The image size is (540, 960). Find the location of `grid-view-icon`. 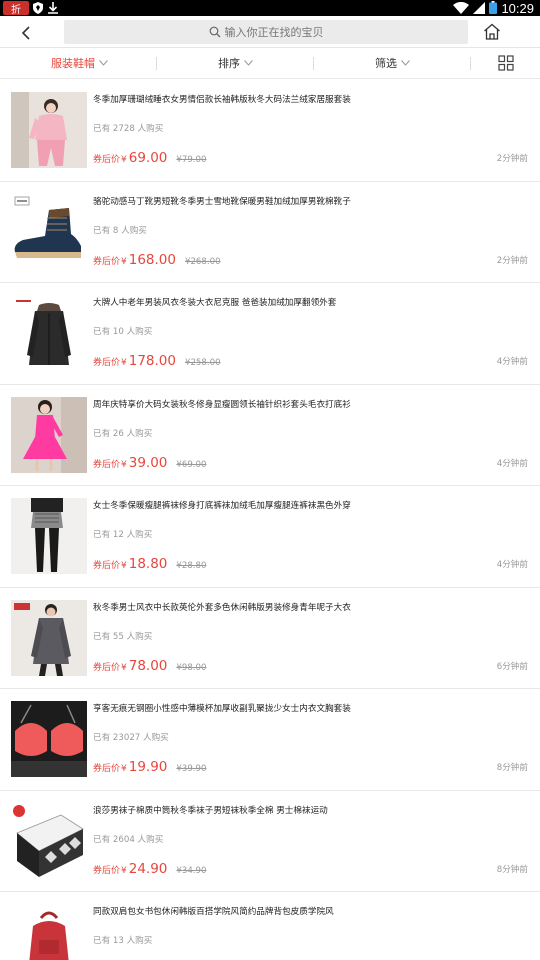

grid-view-icon is located at coordinates (506, 63).